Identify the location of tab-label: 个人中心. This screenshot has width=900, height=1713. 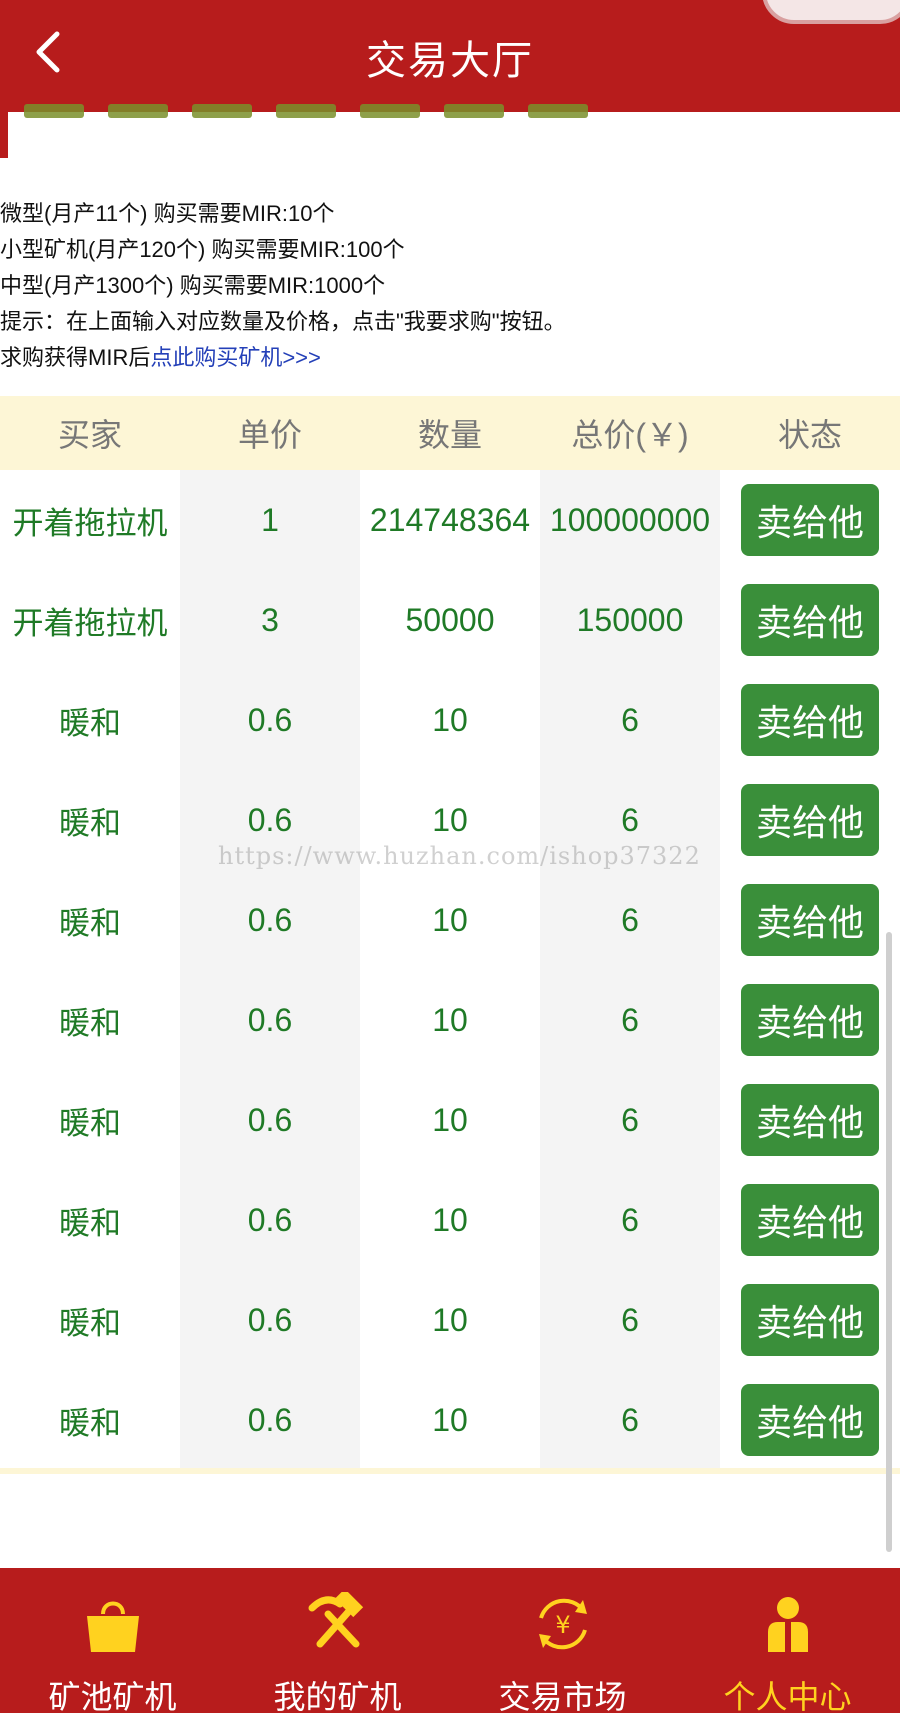
(787, 1696).